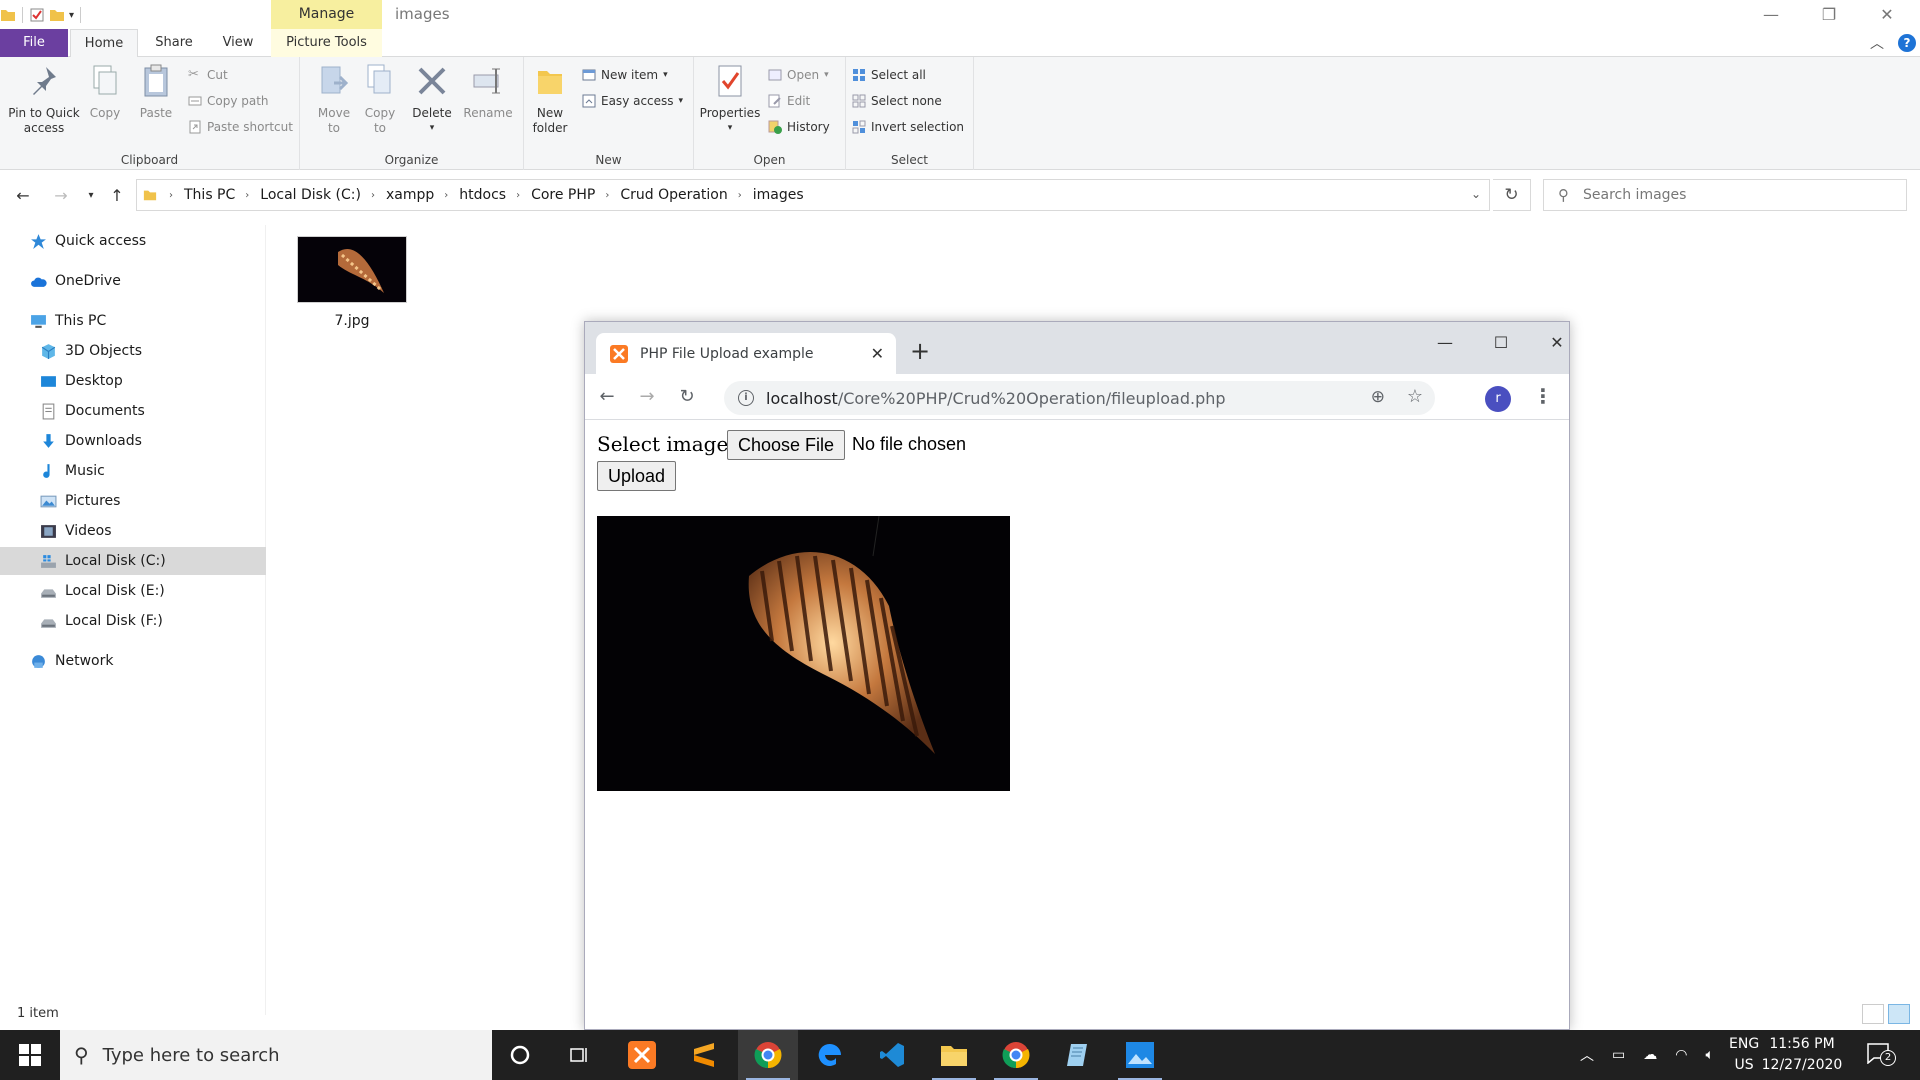 This screenshot has width=1920, height=1080. Describe the element at coordinates (91, 196) in the screenshot. I see `recent-locations-icon: ▾` at that location.